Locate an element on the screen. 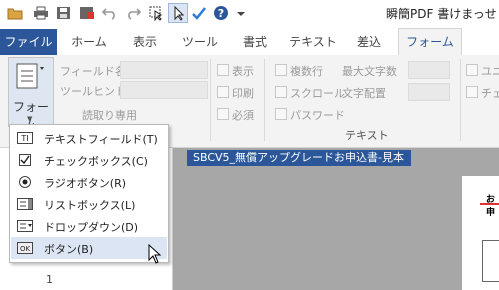 The width and height of the screenshot is (499, 290). tab-home: ホーム is located at coordinates (89, 42).